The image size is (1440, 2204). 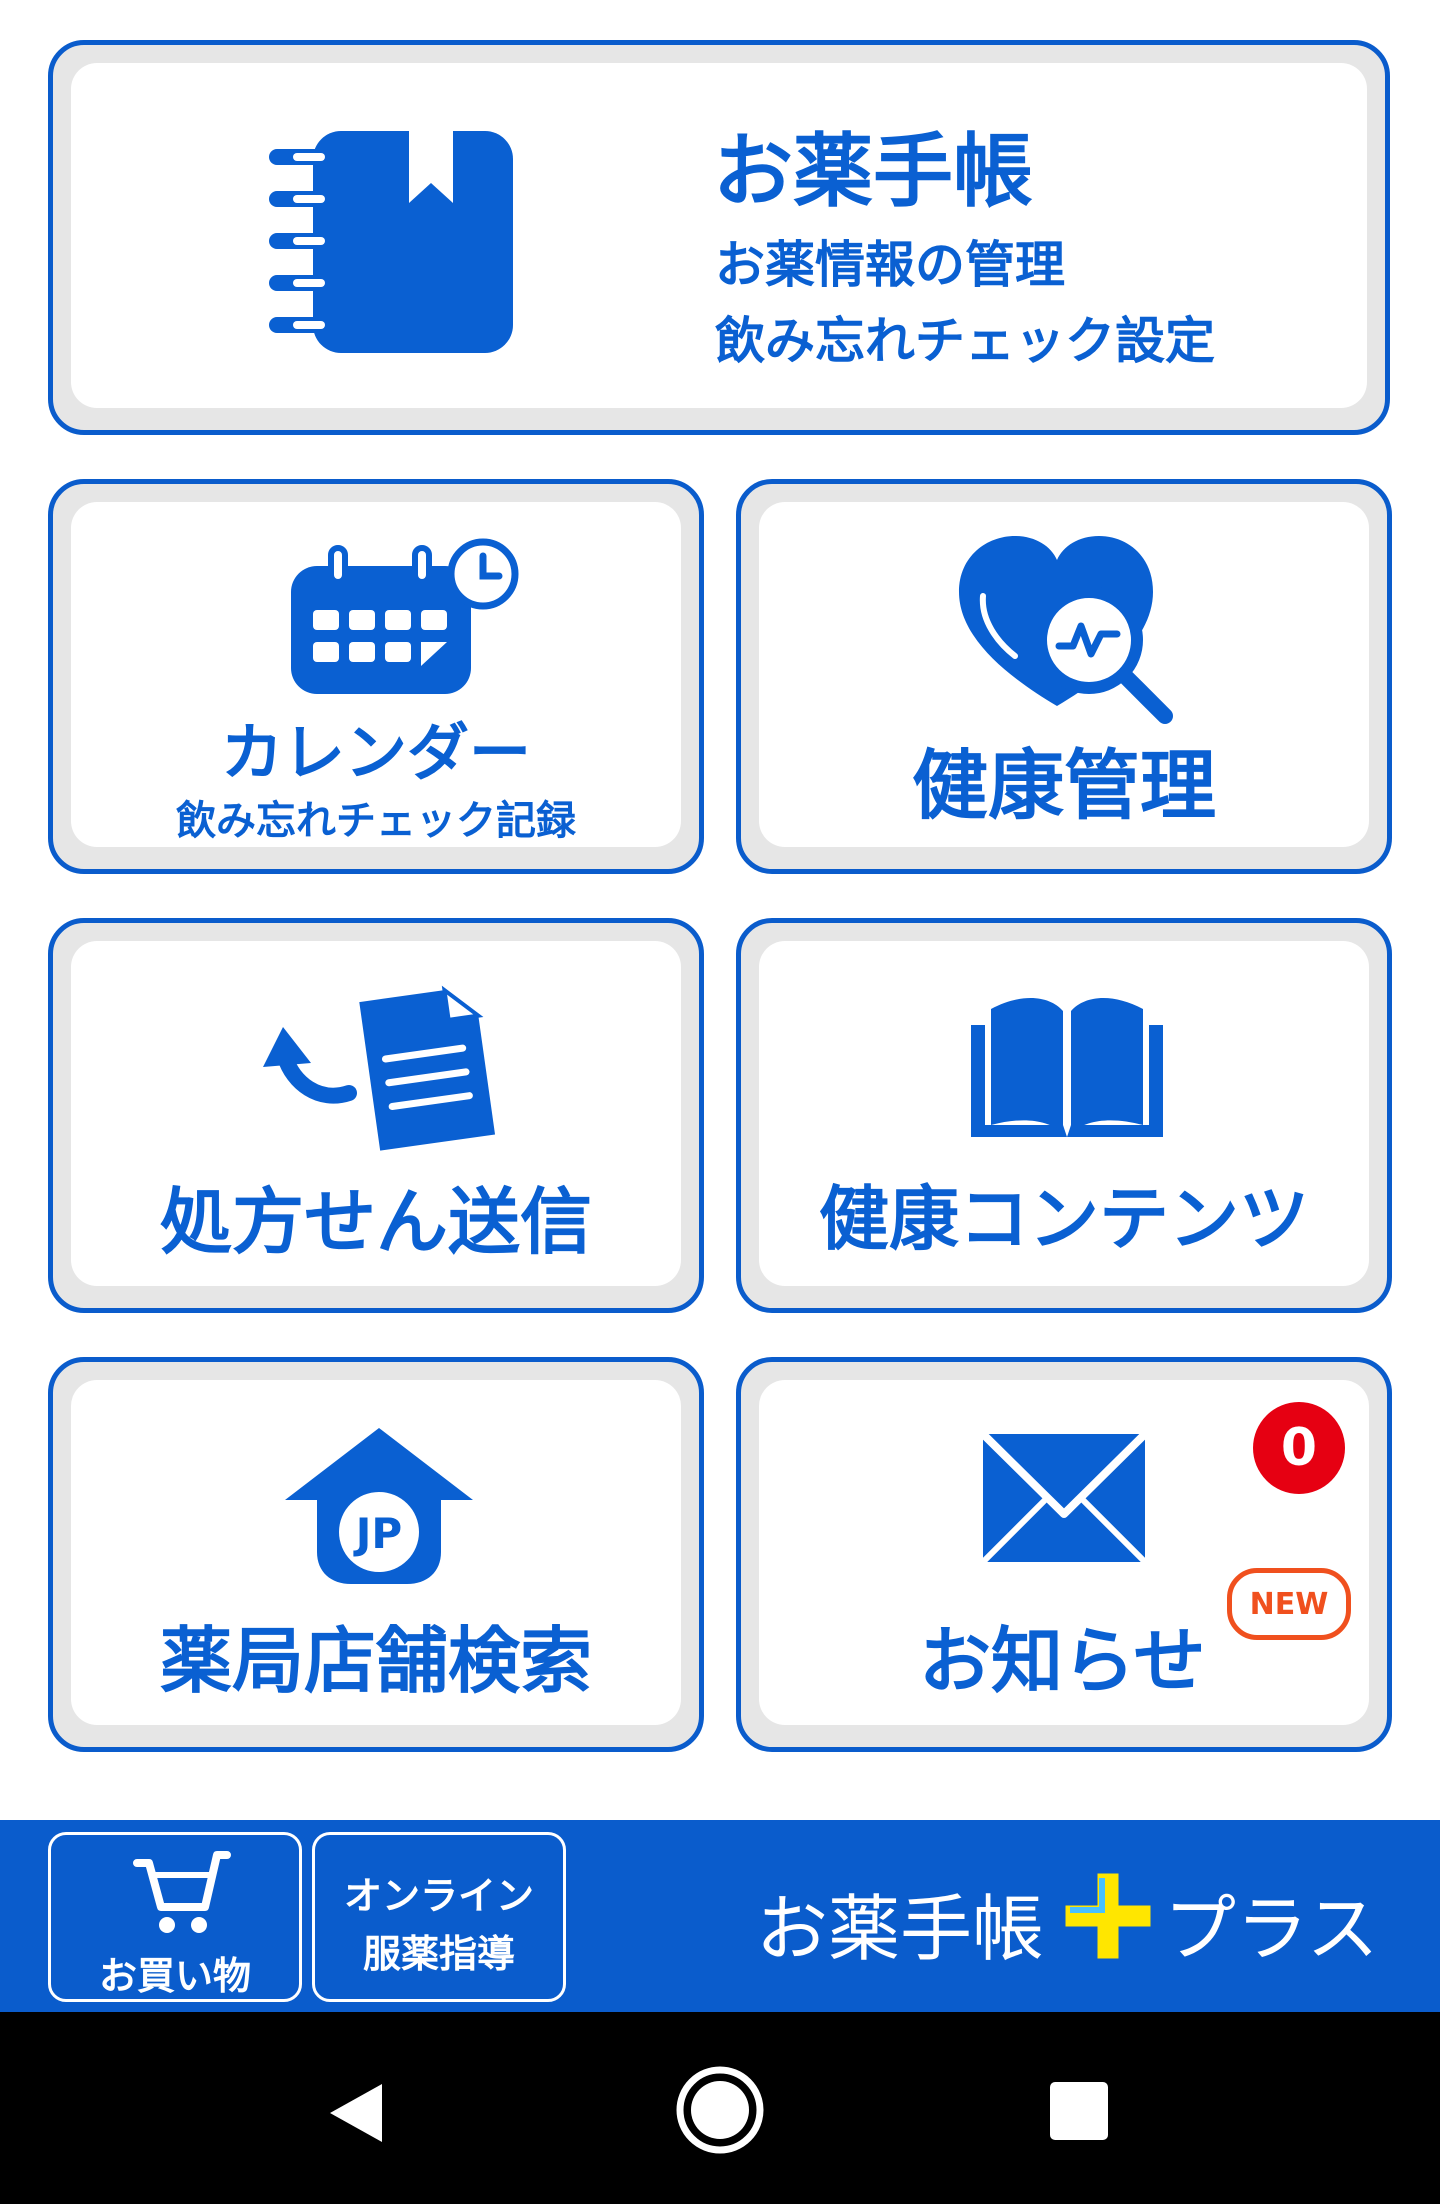 What do you see at coordinates (1289, 1604) in the screenshot?
I see `new-badge: NEW` at bounding box center [1289, 1604].